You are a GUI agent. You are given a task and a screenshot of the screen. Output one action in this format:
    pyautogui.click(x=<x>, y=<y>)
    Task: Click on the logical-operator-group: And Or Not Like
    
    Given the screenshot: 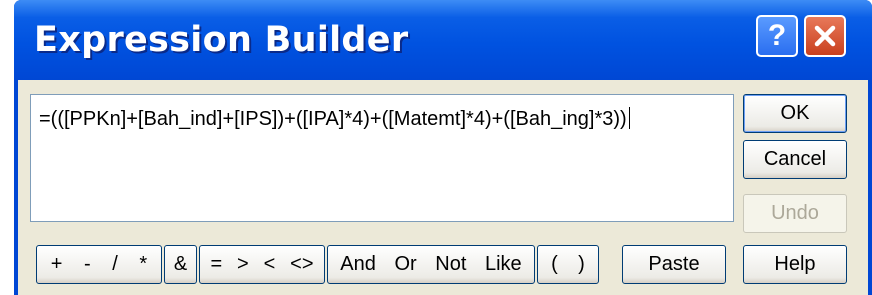 What is the action you would take?
    pyautogui.click(x=431, y=264)
    